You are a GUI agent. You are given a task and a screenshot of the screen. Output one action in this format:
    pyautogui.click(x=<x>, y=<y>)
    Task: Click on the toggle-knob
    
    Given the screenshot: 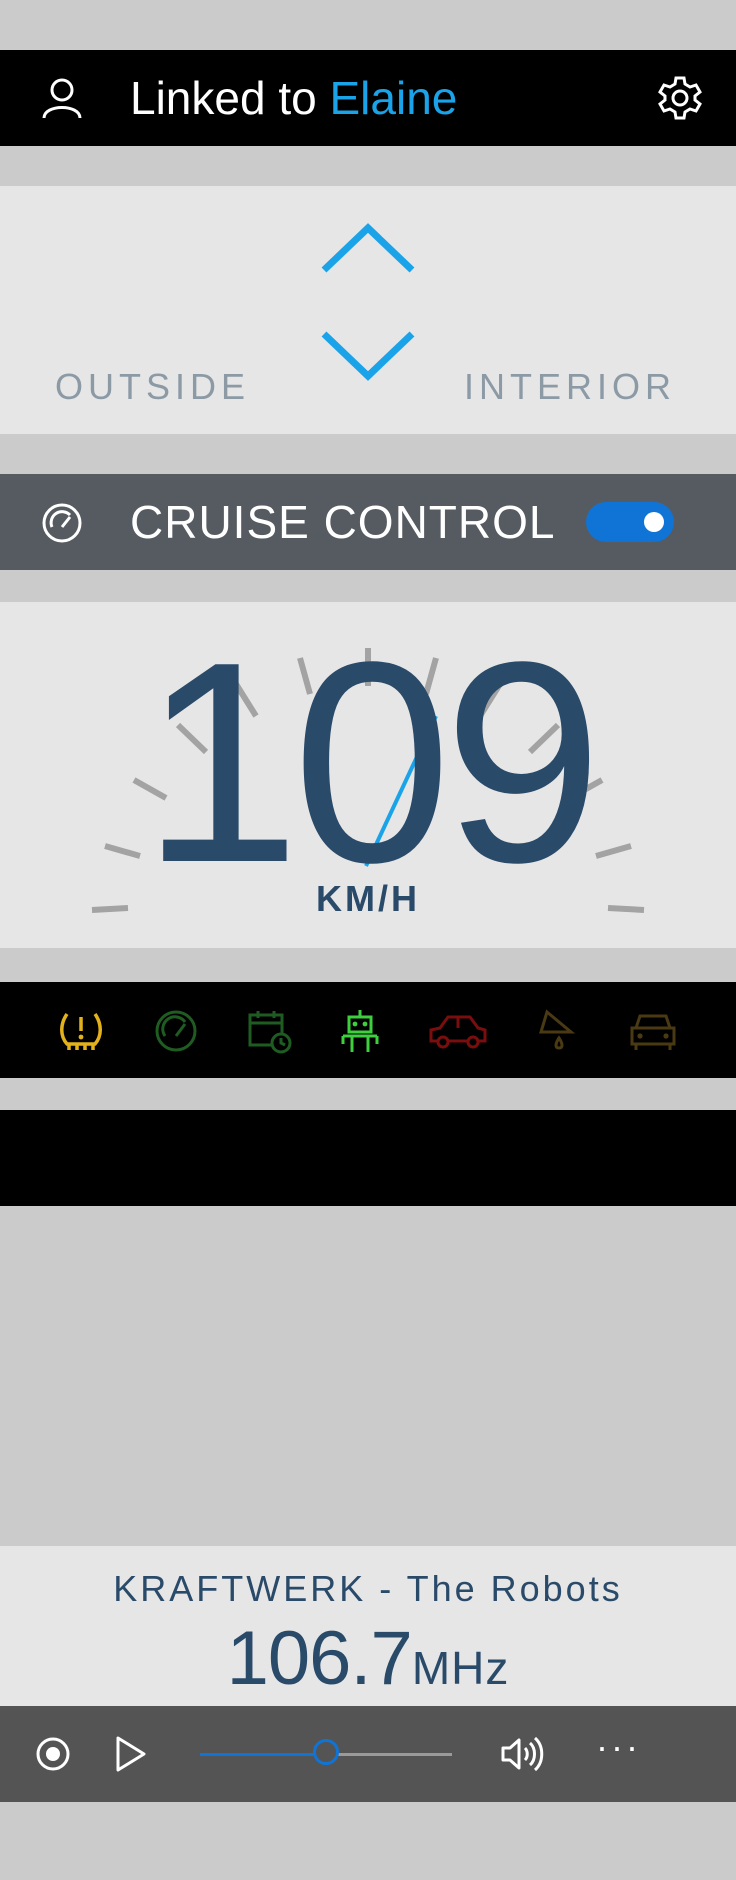 What is the action you would take?
    pyautogui.click(x=654, y=522)
    